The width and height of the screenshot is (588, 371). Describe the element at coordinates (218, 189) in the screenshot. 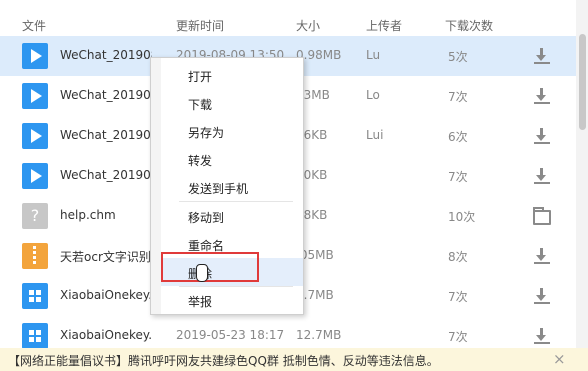

I see `menu-item-label: 发送到手机` at that location.